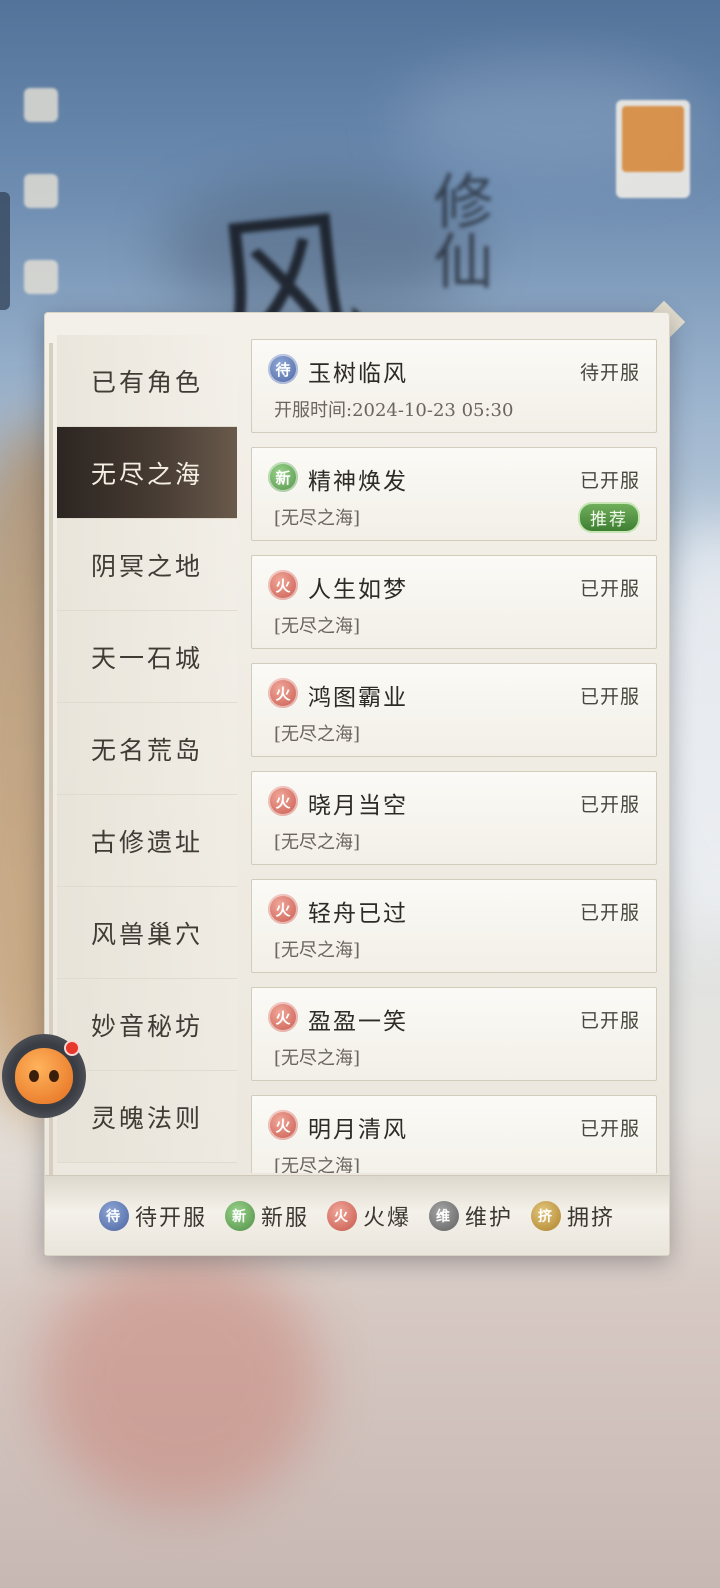  I want to click on server-name: 盈盈一笑, so click(358, 1022).